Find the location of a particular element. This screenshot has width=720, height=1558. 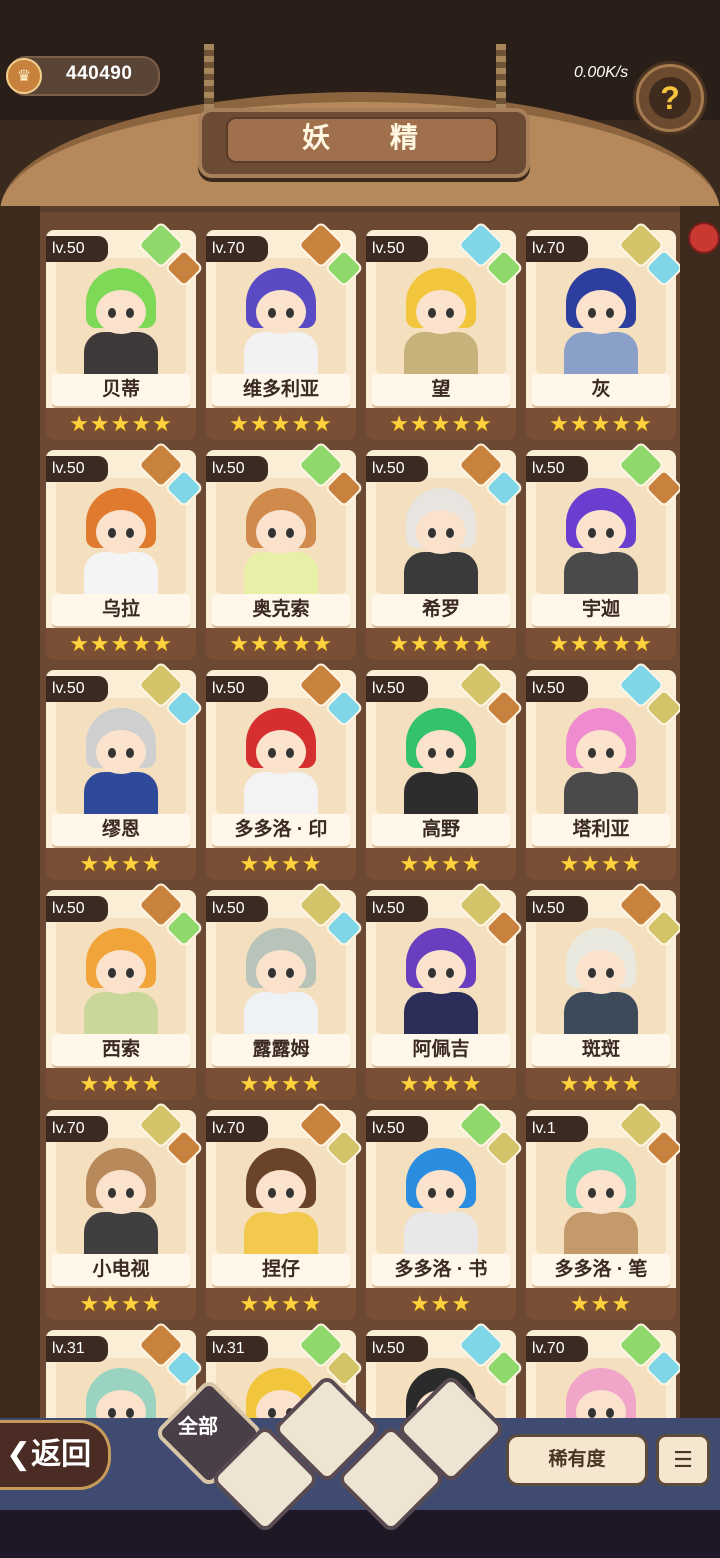

character-card: lv.50 塔利亚 ★★★★ is located at coordinates (603, 770).